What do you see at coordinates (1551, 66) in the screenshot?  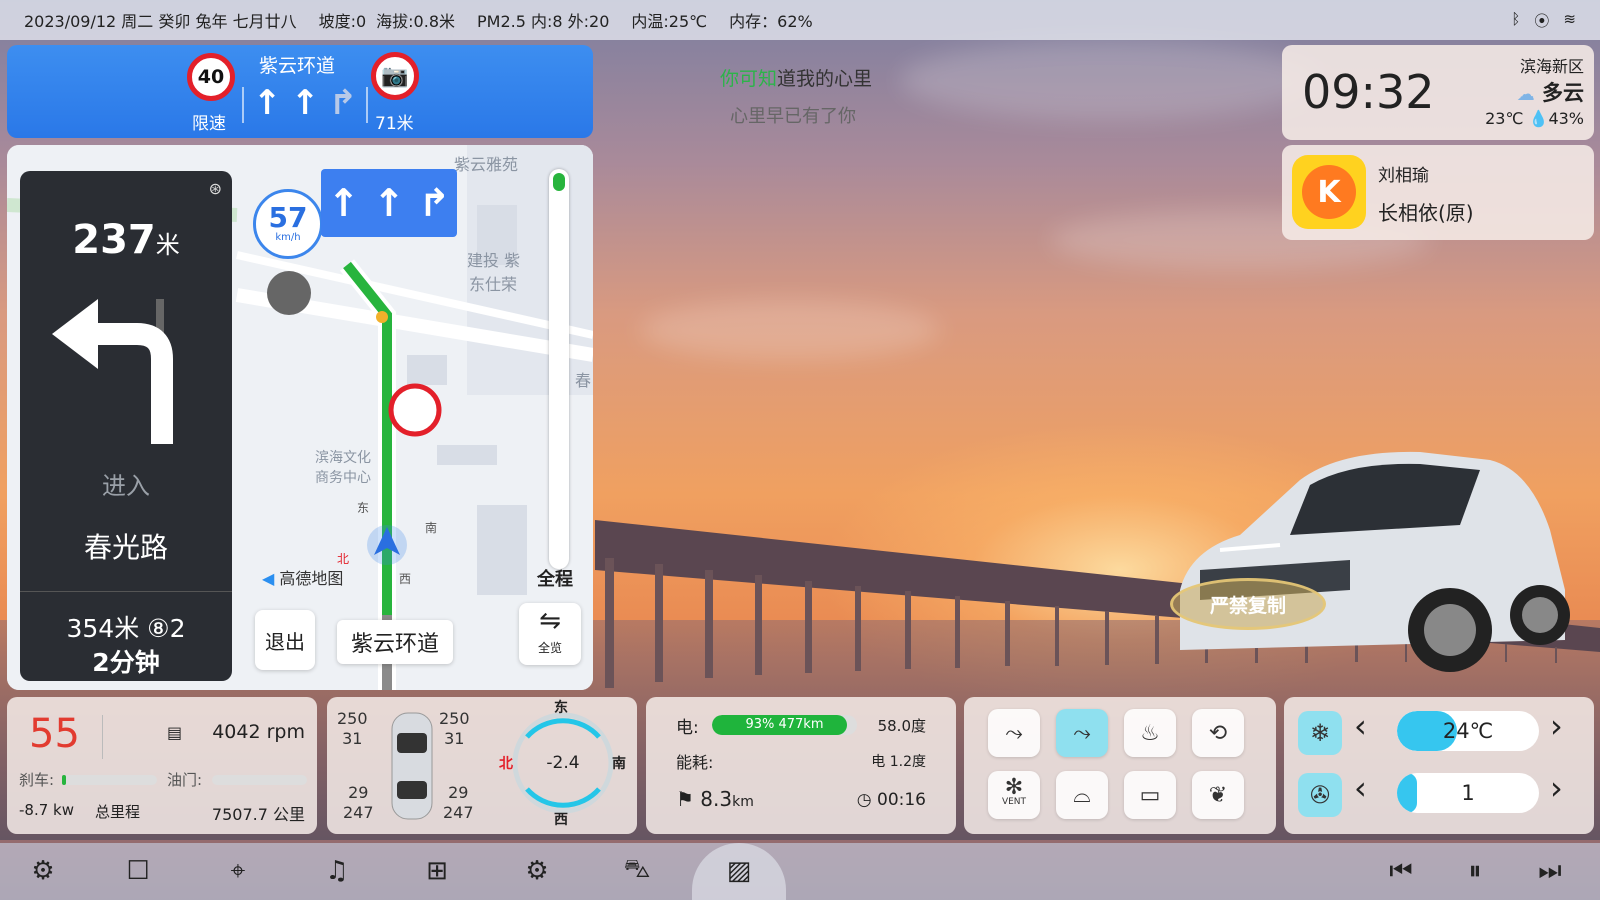 I see `weather-city: 滨海新区` at bounding box center [1551, 66].